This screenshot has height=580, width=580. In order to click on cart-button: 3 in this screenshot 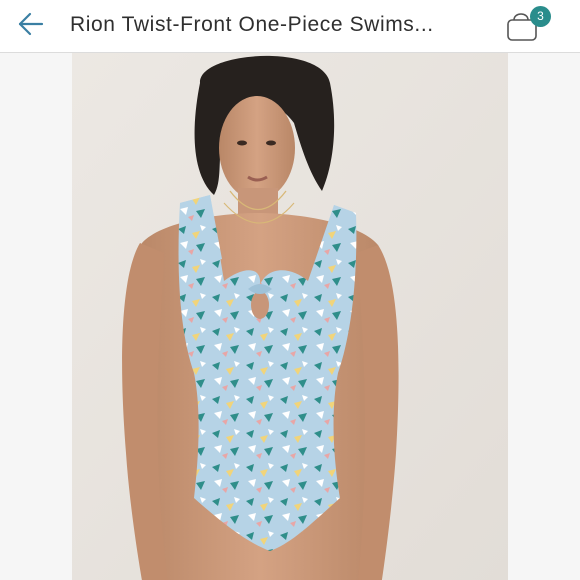, I will do `click(528, 26)`.